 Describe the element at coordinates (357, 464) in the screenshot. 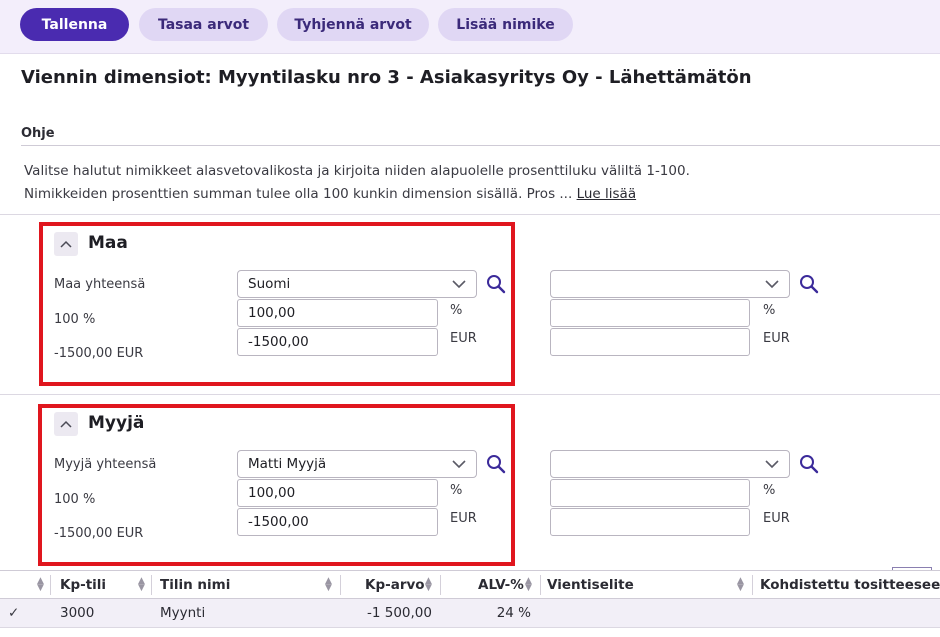

I see `item-select-myyja-1: Matti Myyjä` at that location.